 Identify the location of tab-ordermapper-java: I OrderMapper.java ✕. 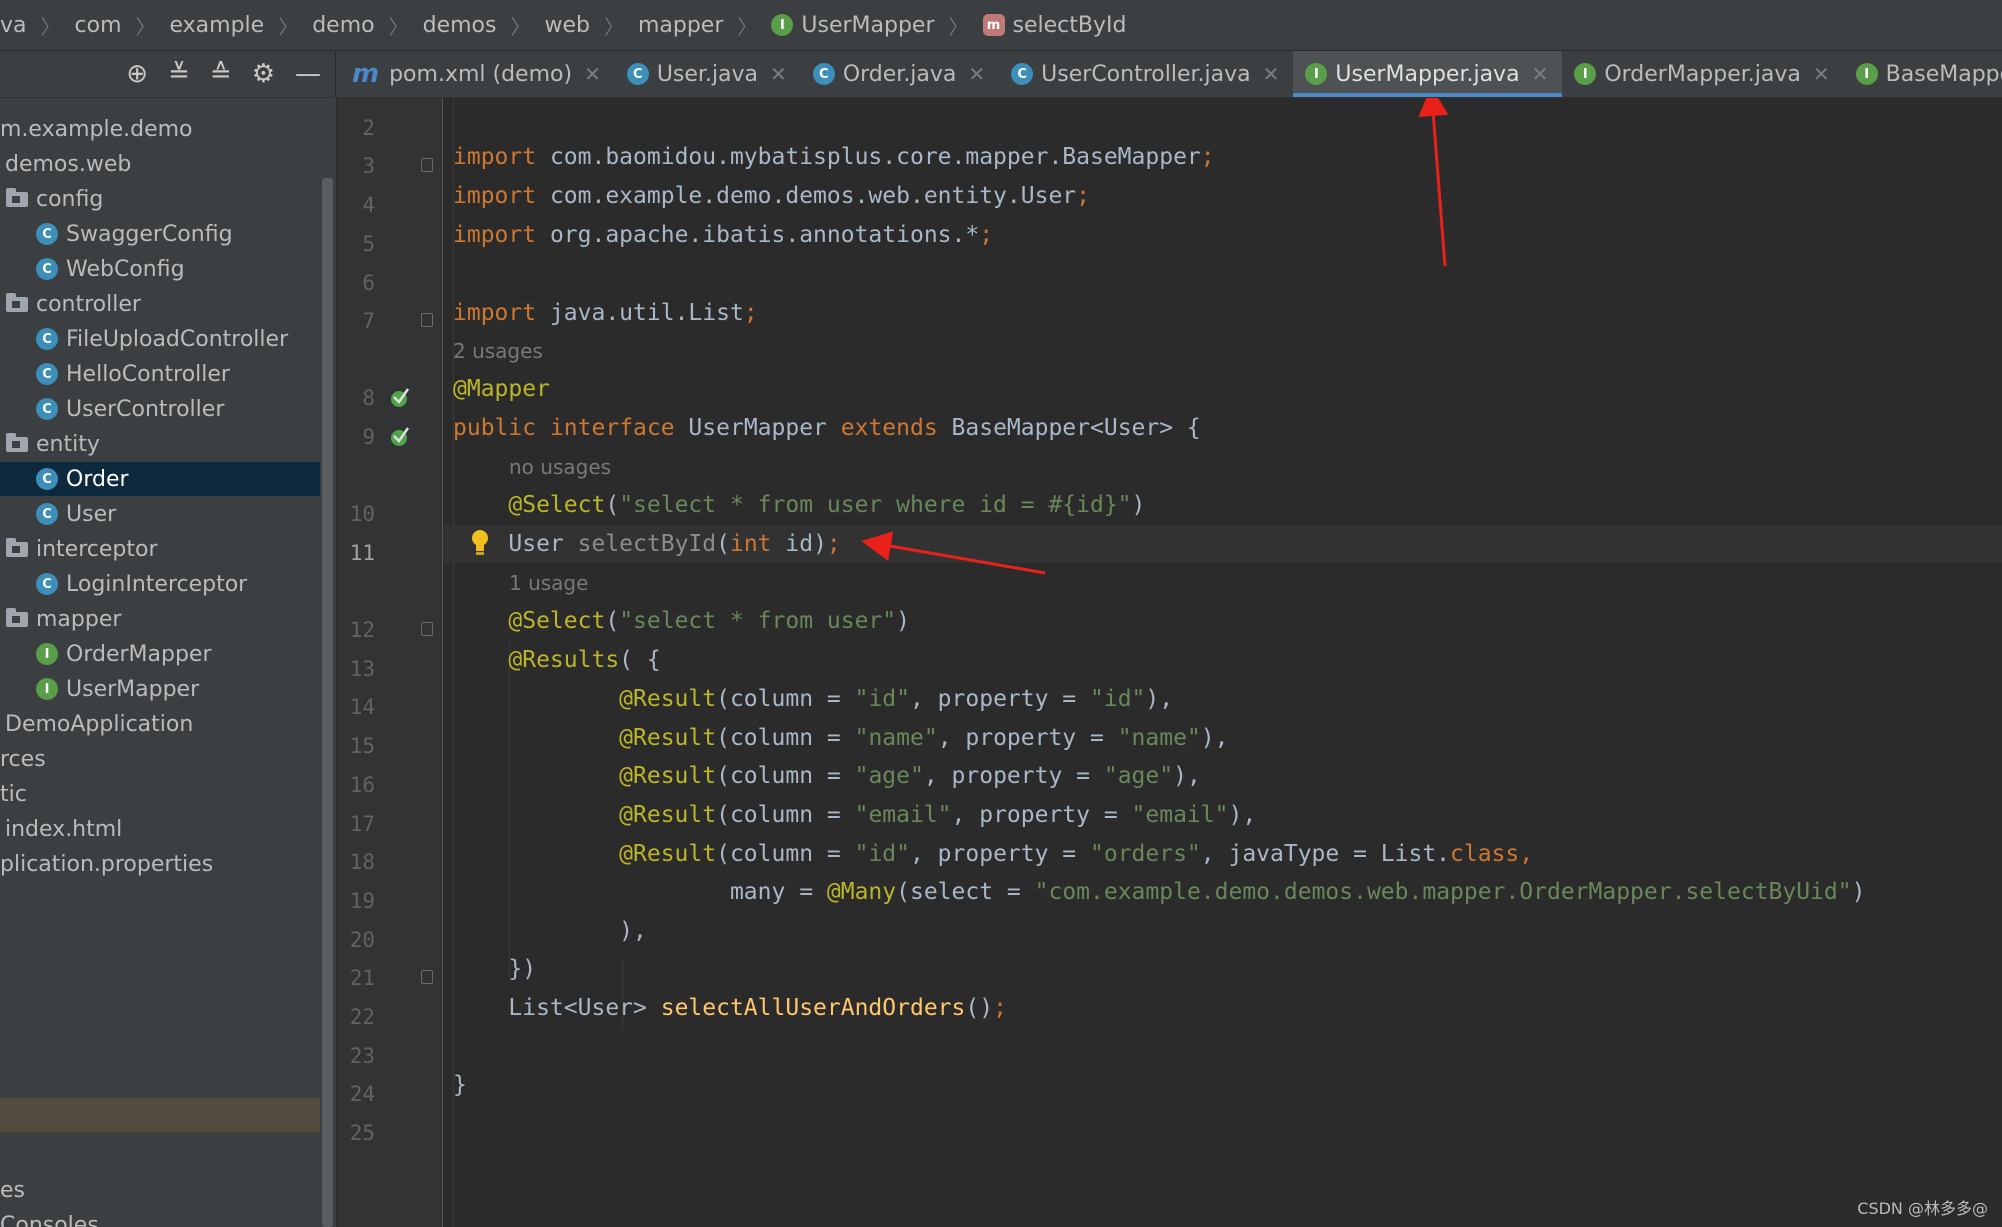
(1702, 74).